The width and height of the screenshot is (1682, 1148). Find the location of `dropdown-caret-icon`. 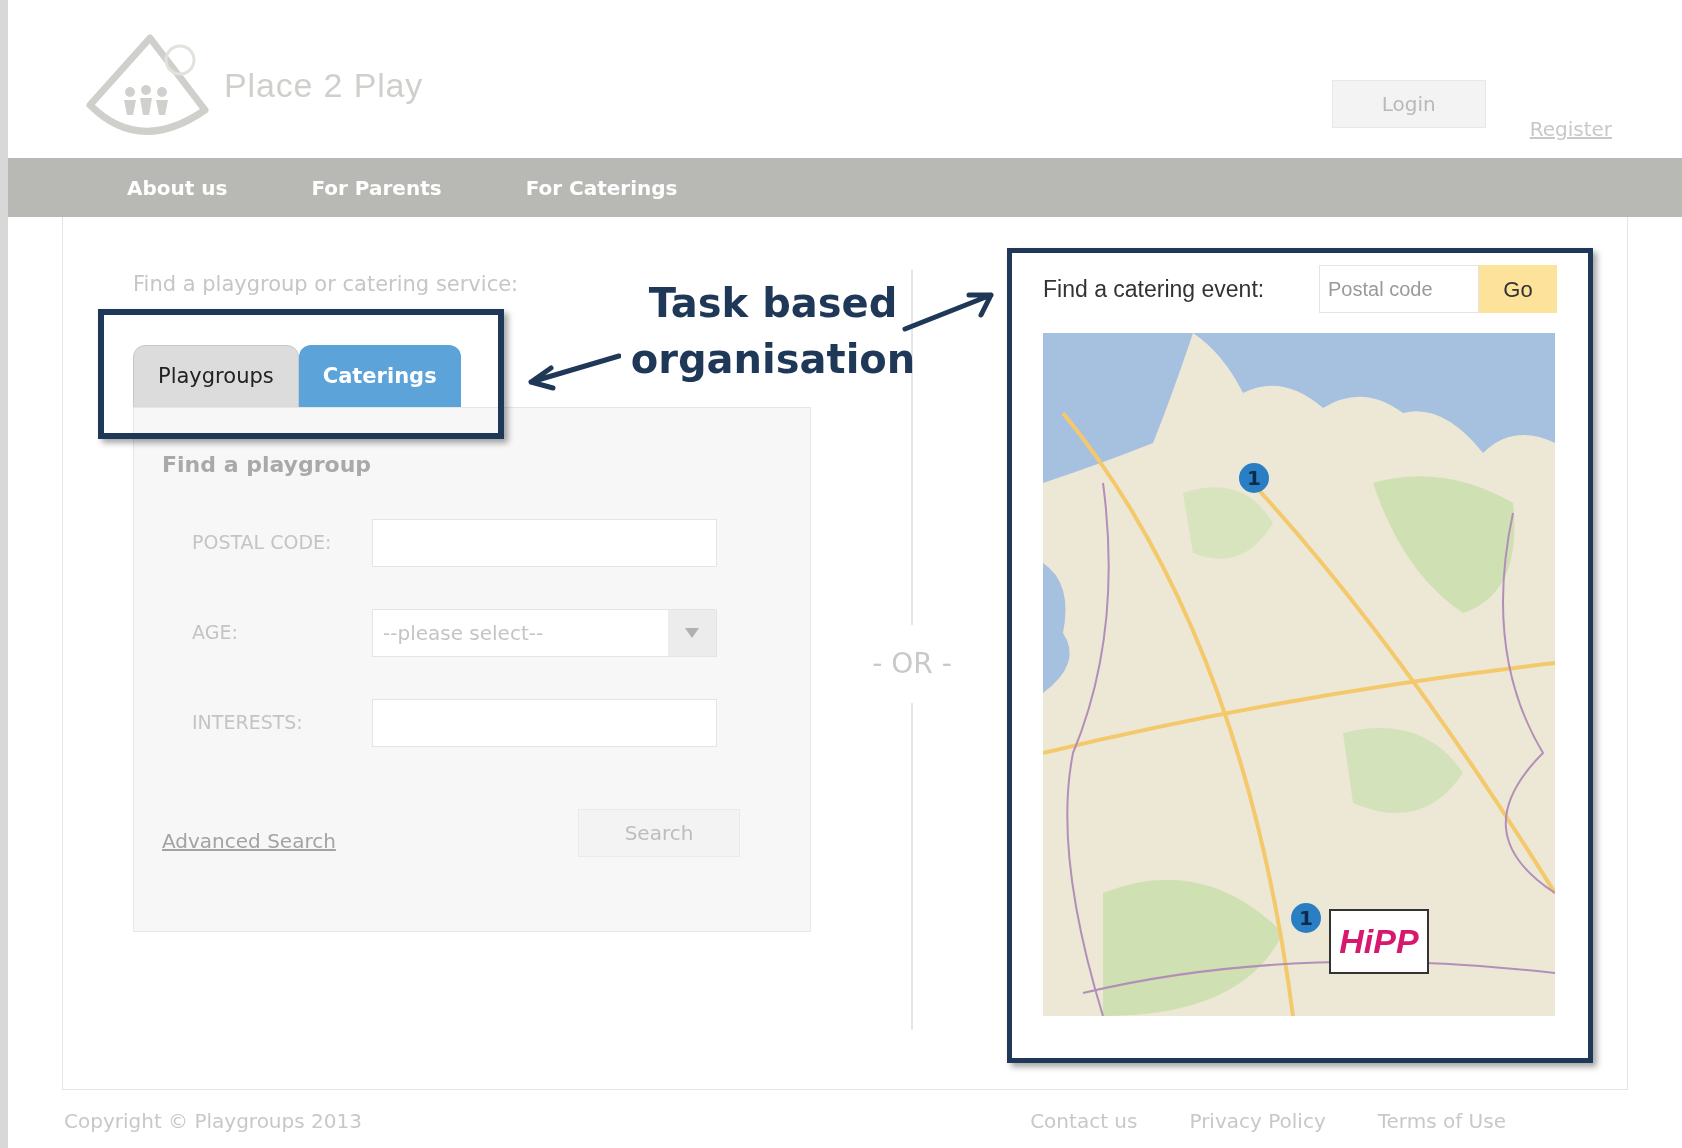

dropdown-caret-icon is located at coordinates (692, 632).